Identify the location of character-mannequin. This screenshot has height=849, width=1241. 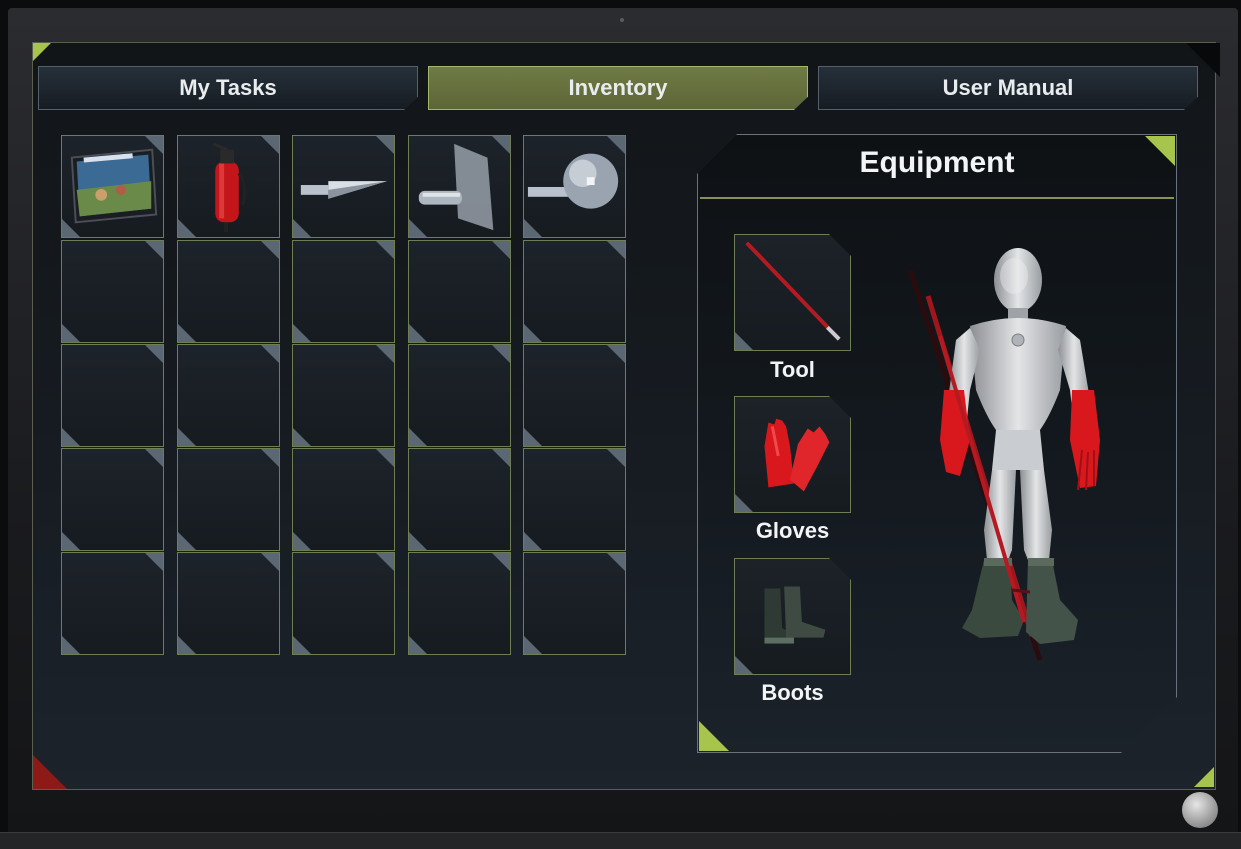
(1003, 454).